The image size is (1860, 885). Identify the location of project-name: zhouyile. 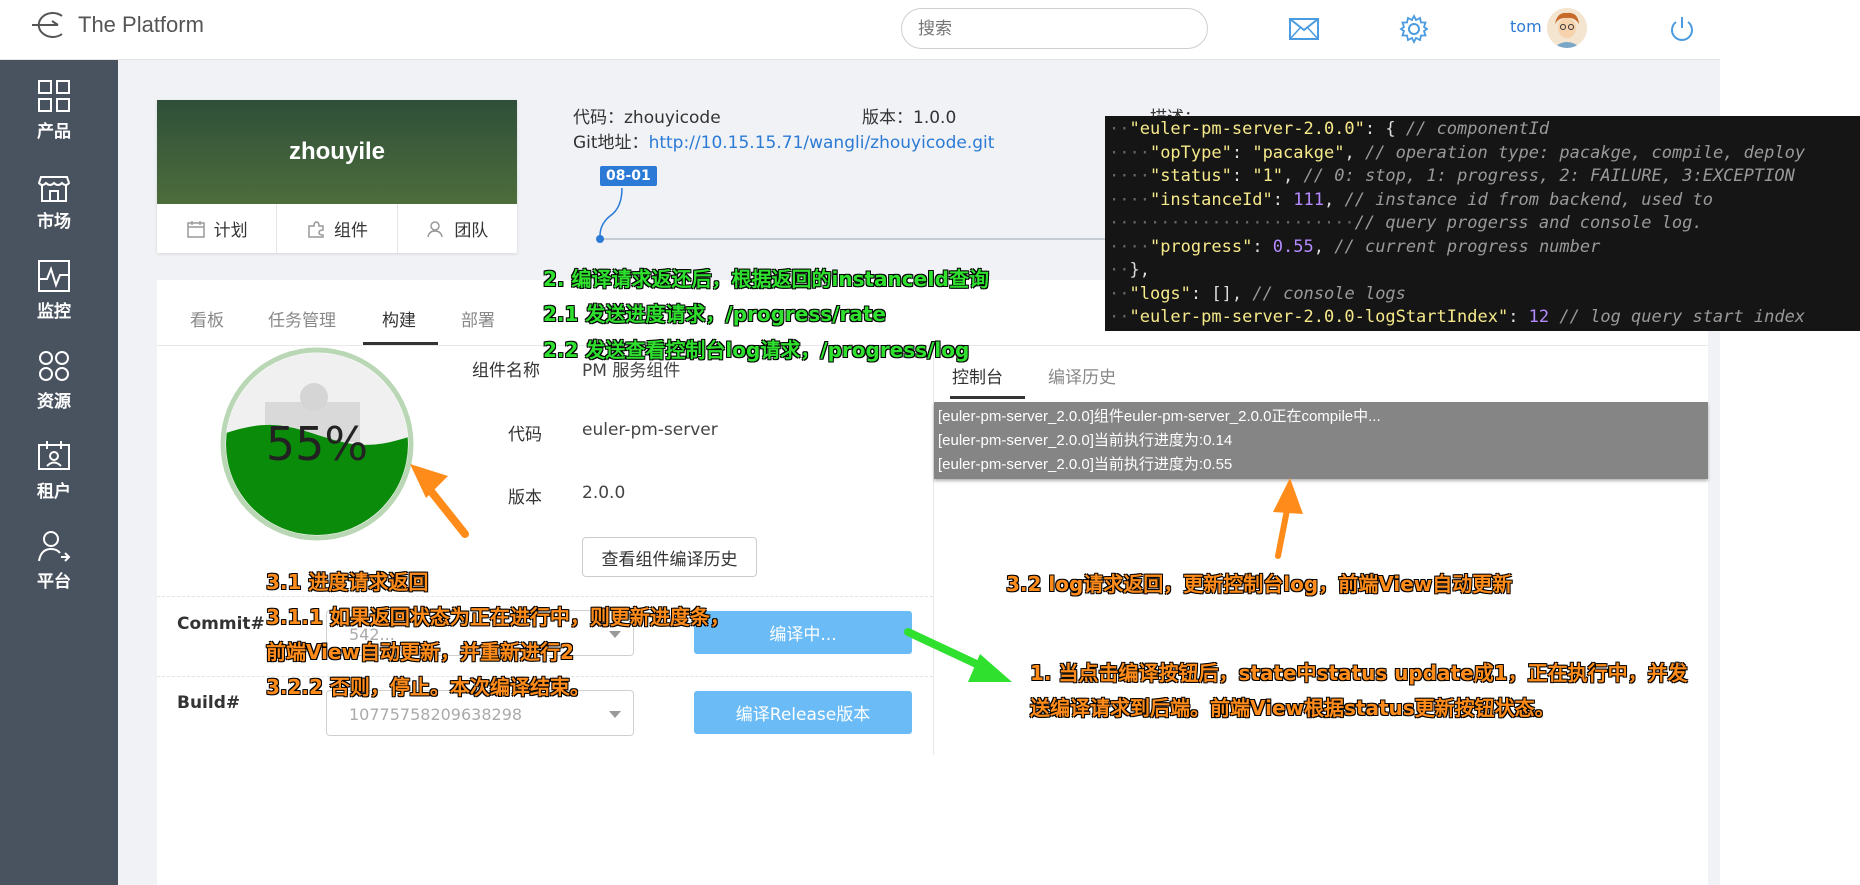
(336, 151).